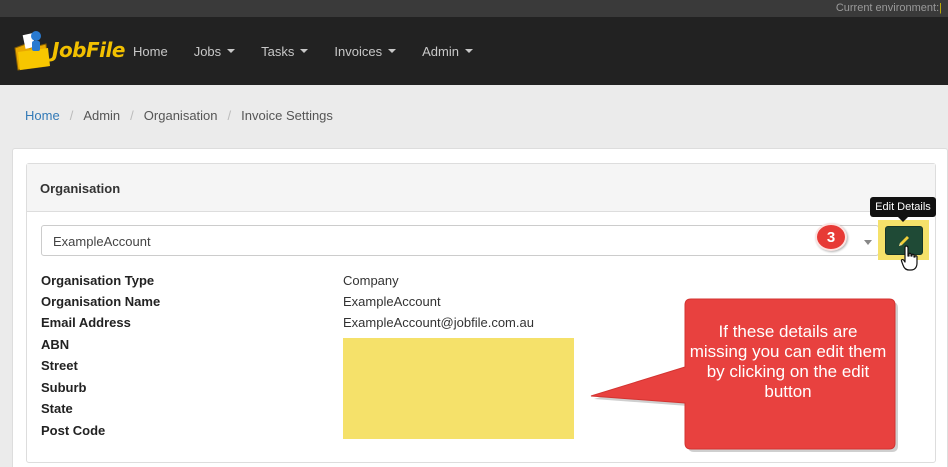  Describe the element at coordinates (868, 242) in the screenshot. I see `caret-down-icon` at that location.